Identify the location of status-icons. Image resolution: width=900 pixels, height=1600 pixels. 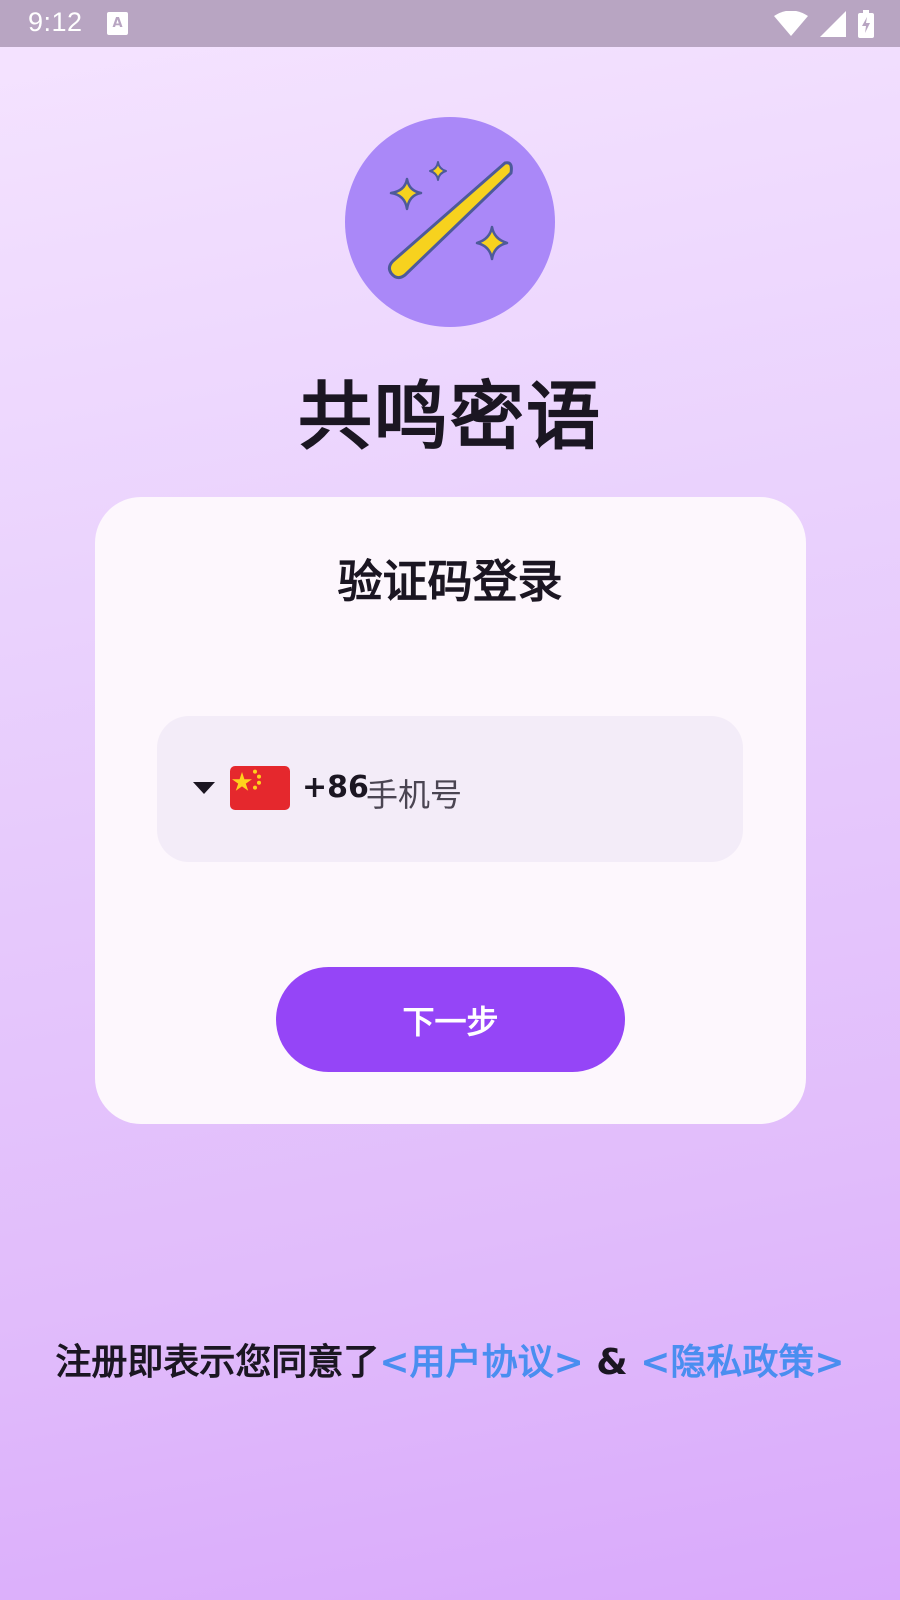
(824, 24).